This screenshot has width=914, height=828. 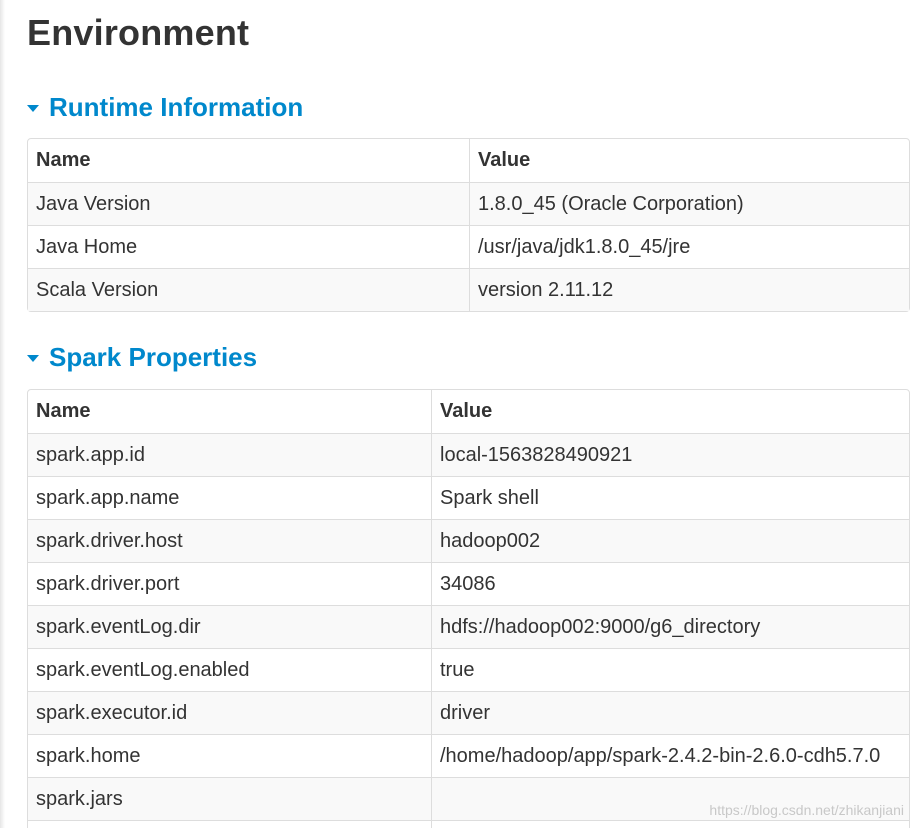 What do you see at coordinates (689, 289) in the screenshot?
I see `cell-value: version 2.11.12` at bounding box center [689, 289].